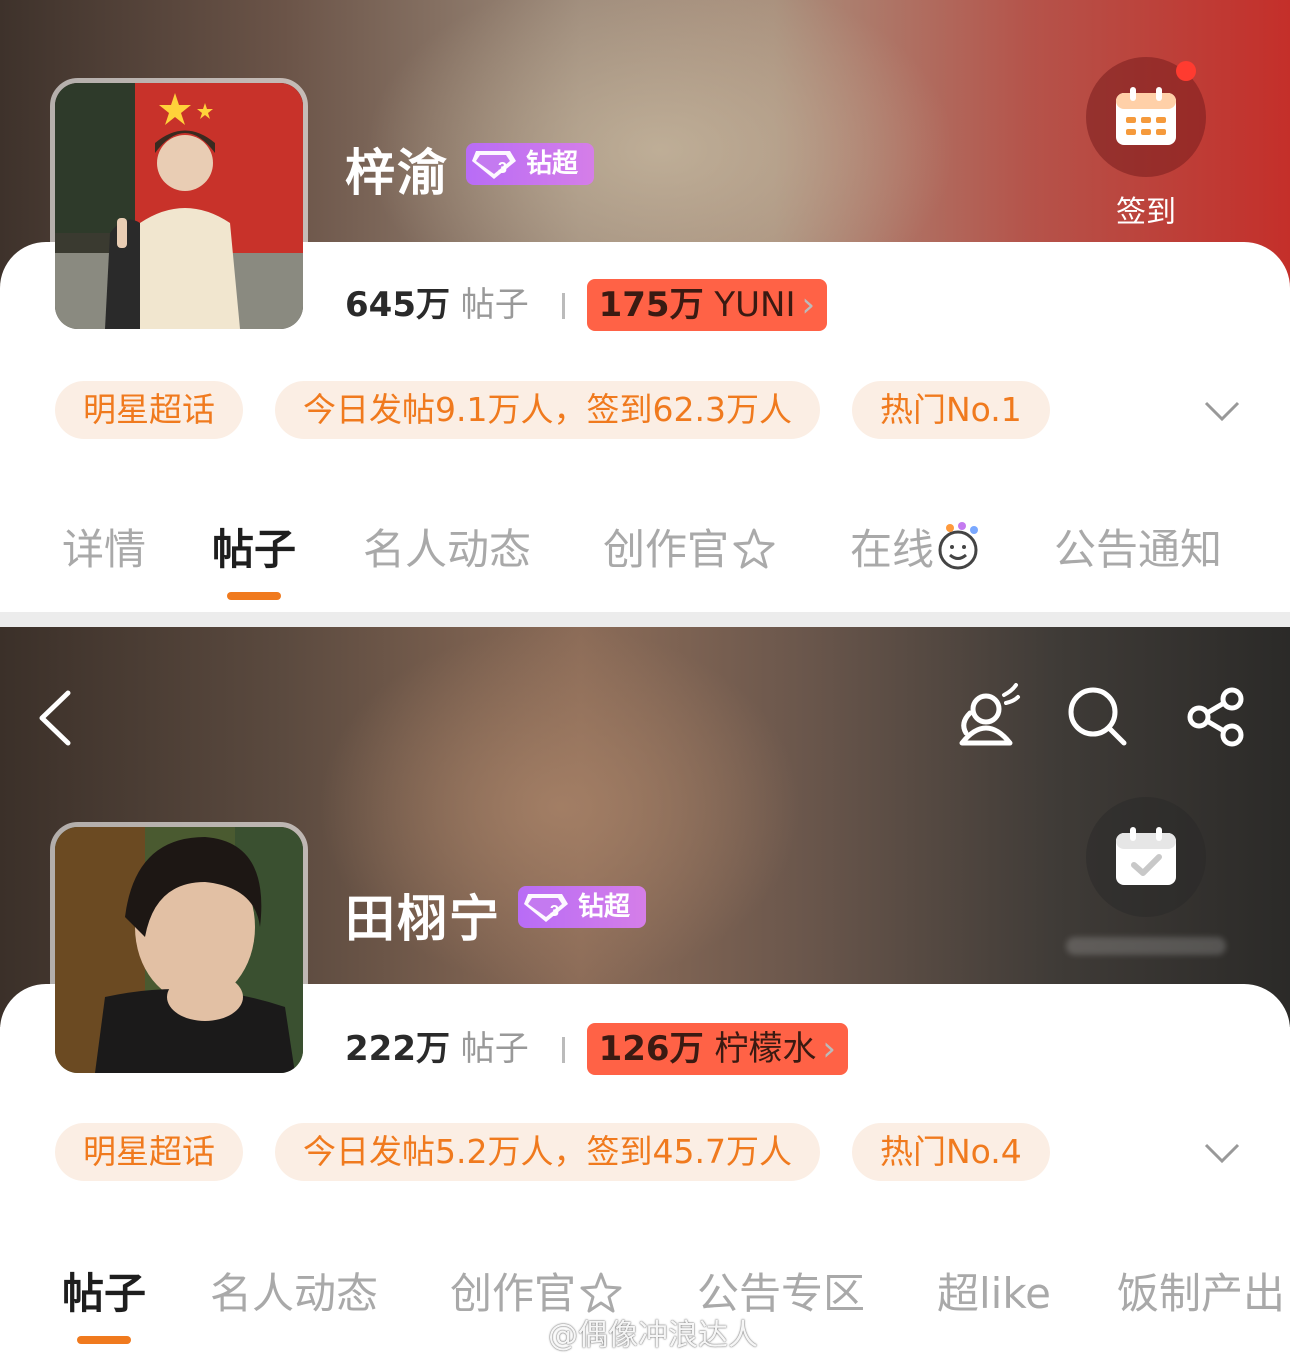 Image resolution: width=1290 pixels, height=1363 pixels. I want to click on fans-link: 126万 柠檬水 ›, so click(717, 1049).